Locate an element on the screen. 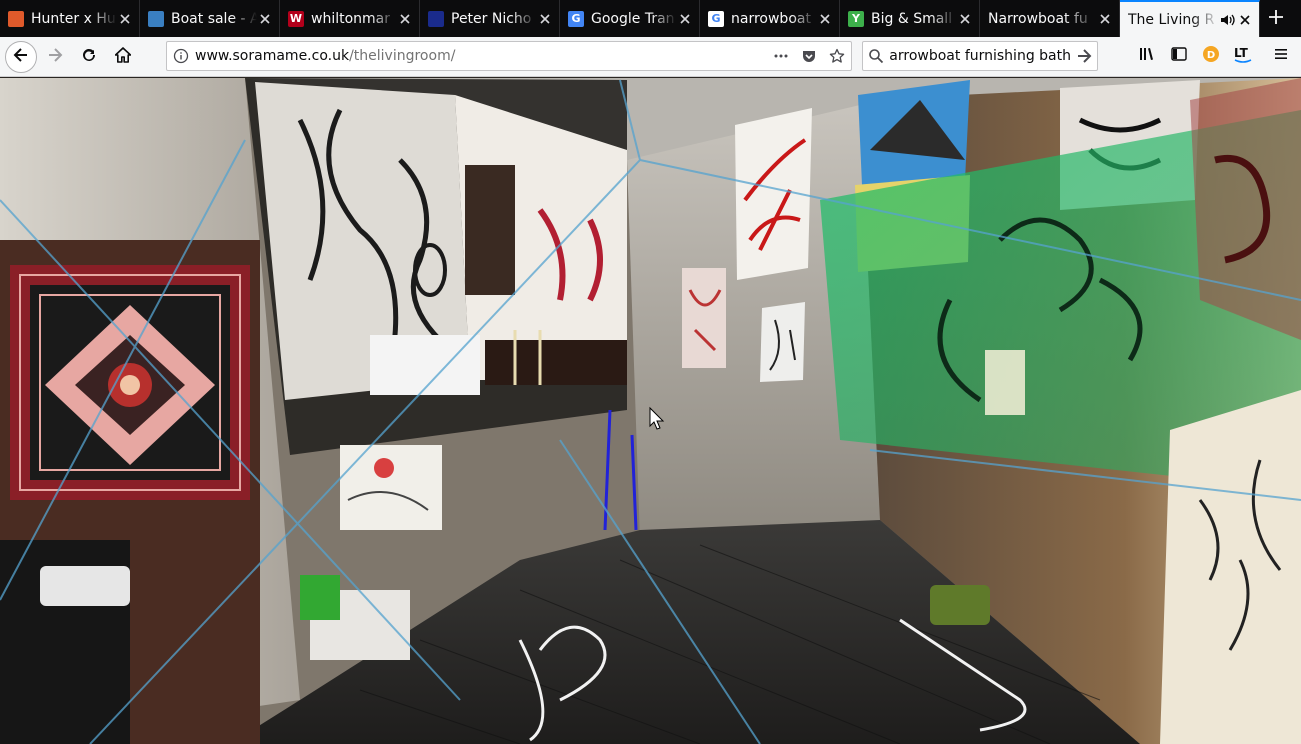 The height and width of the screenshot is (744, 1301). search-bar is located at coordinates (980, 56).